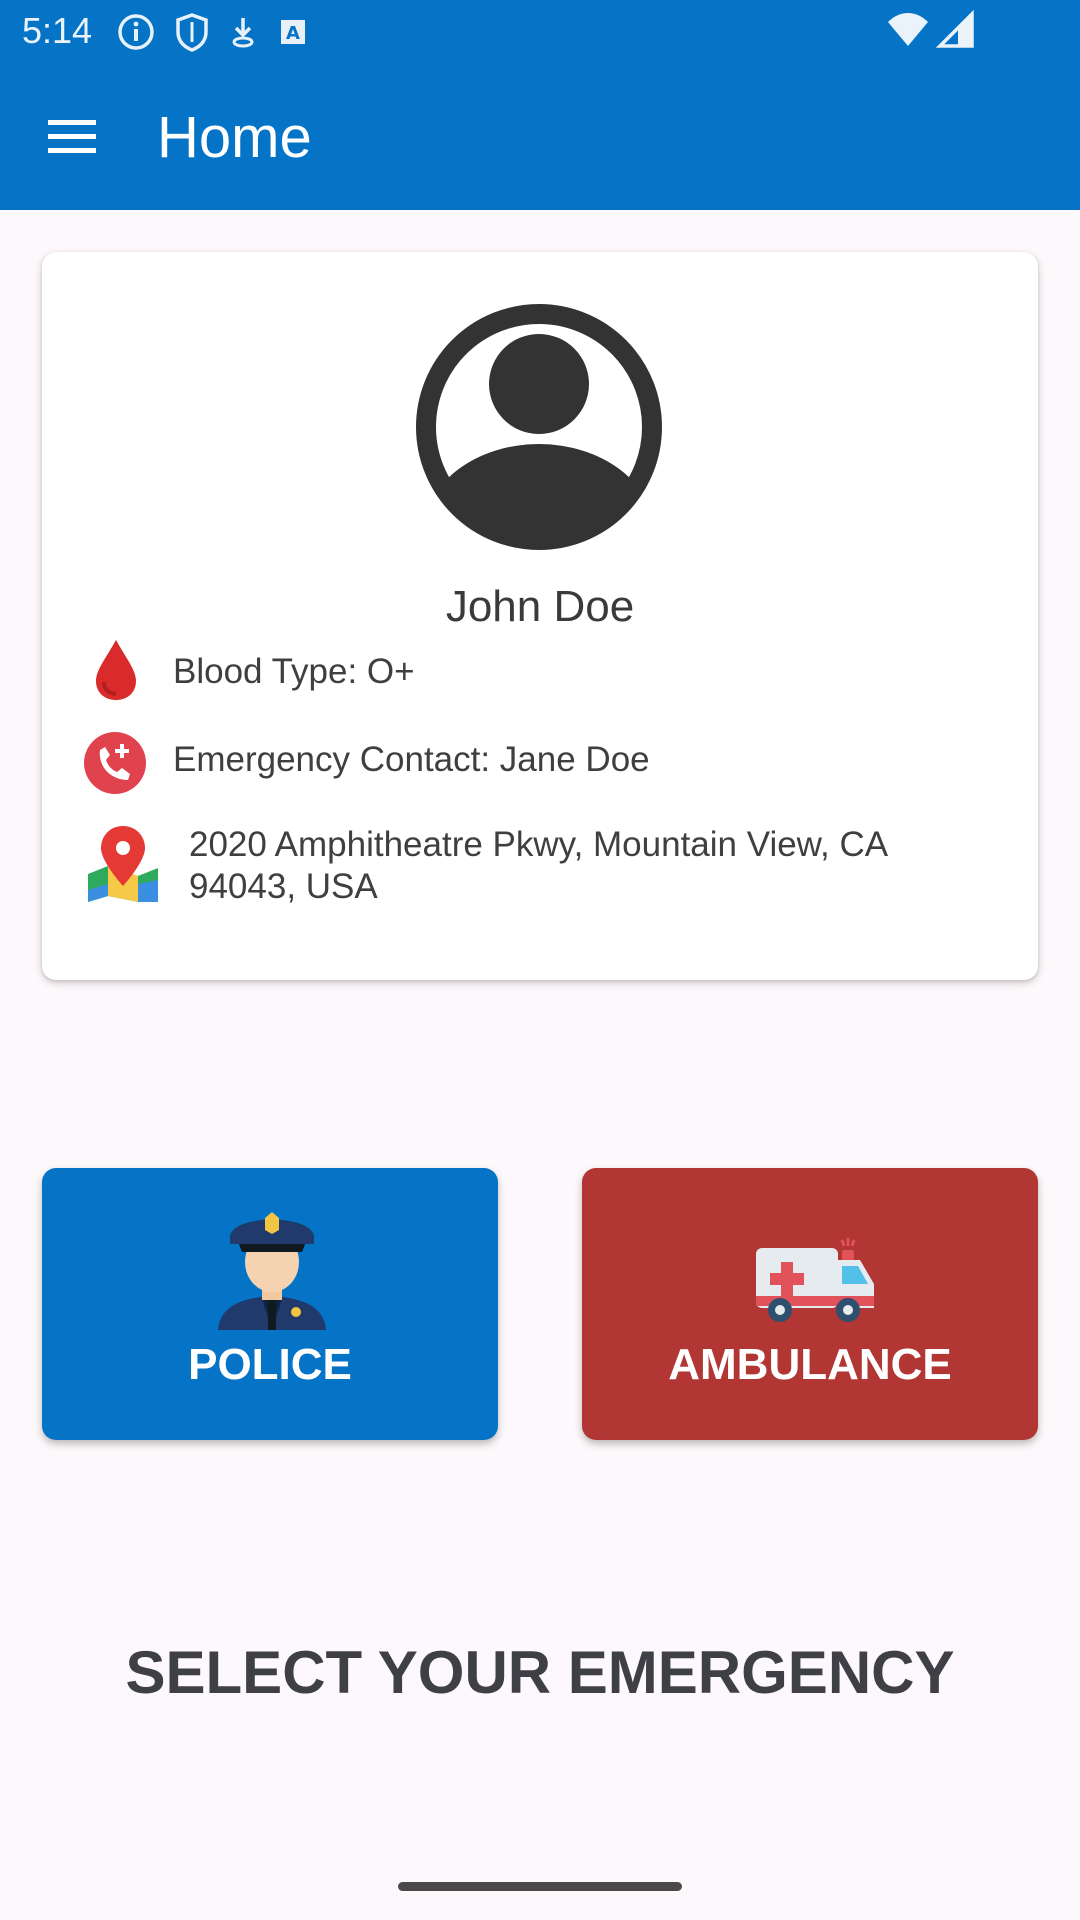  I want to click on status-time: 5:14, so click(57, 30).